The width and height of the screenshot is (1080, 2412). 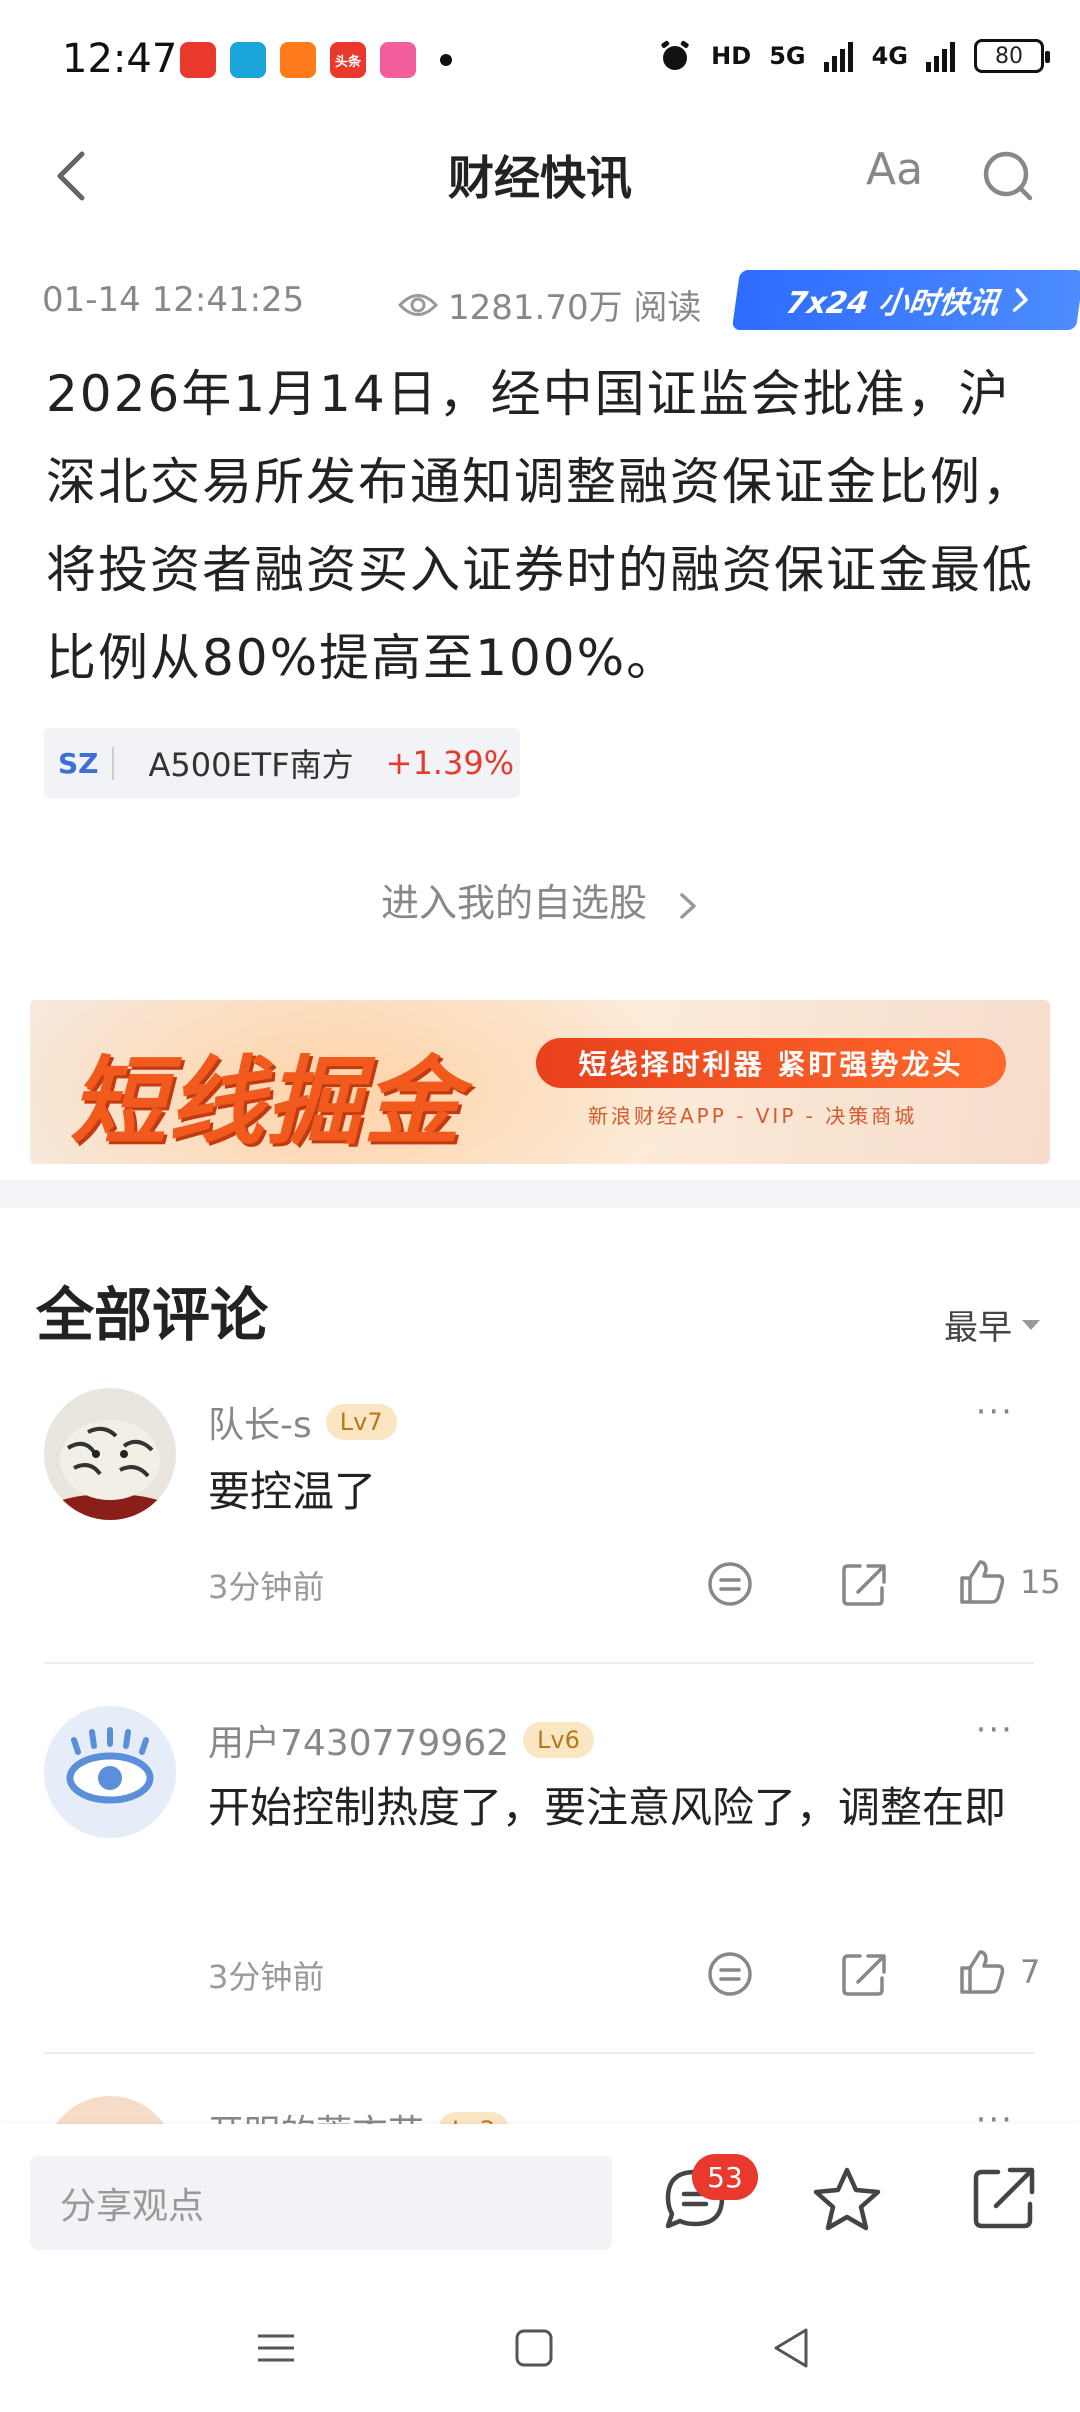 I want to click on exchange-label: SZ, so click(x=86, y=763).